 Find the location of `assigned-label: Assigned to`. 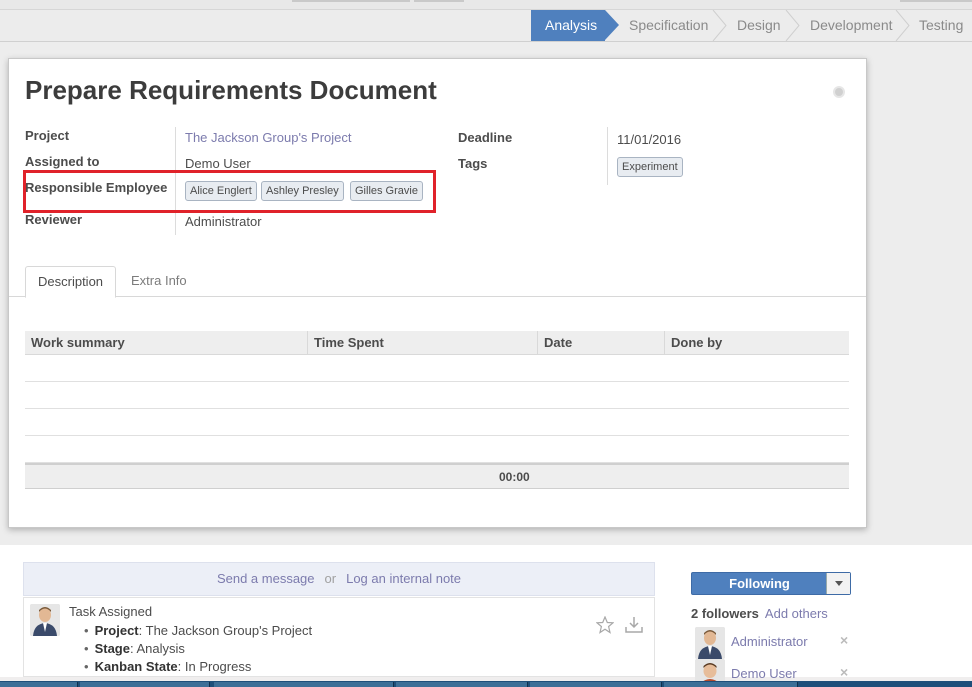

assigned-label: Assigned to is located at coordinates (62, 161).